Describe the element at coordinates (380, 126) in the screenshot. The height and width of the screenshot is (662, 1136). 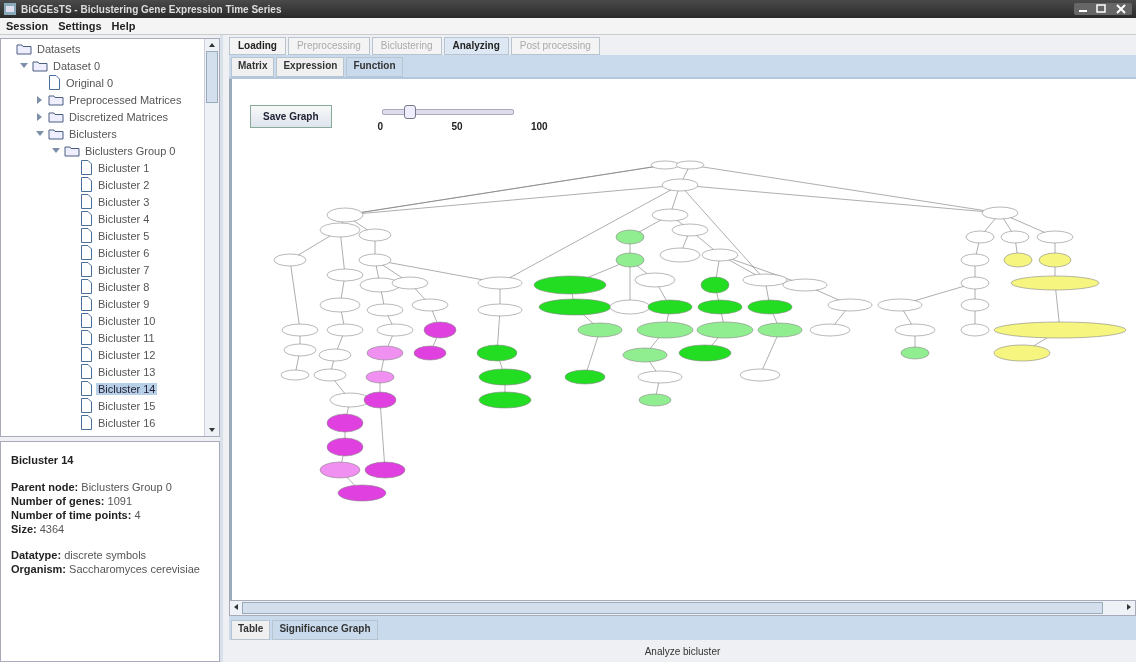
I see `slider-tick-label: 0` at that location.